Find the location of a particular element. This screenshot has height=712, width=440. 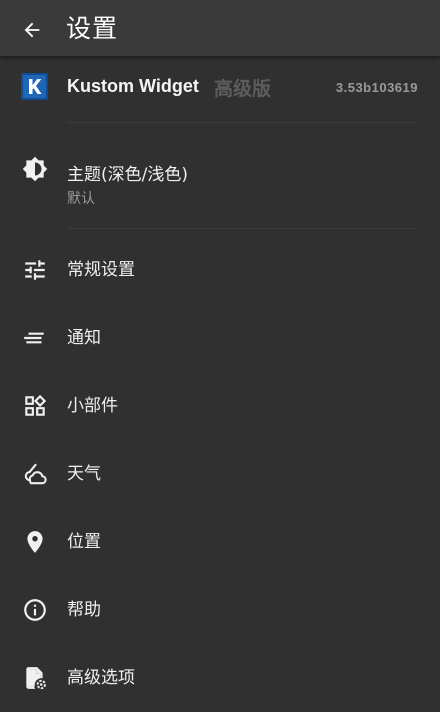

location-pin-icon is located at coordinates (35, 542).